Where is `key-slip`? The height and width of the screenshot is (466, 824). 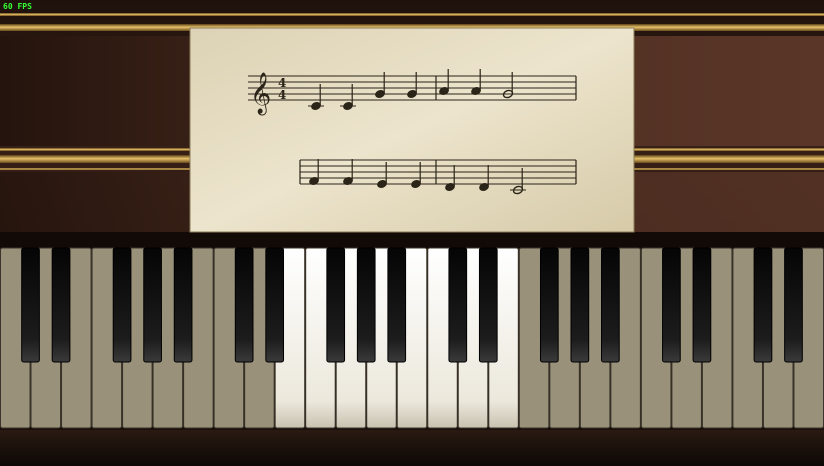
key-slip is located at coordinates (412, 240).